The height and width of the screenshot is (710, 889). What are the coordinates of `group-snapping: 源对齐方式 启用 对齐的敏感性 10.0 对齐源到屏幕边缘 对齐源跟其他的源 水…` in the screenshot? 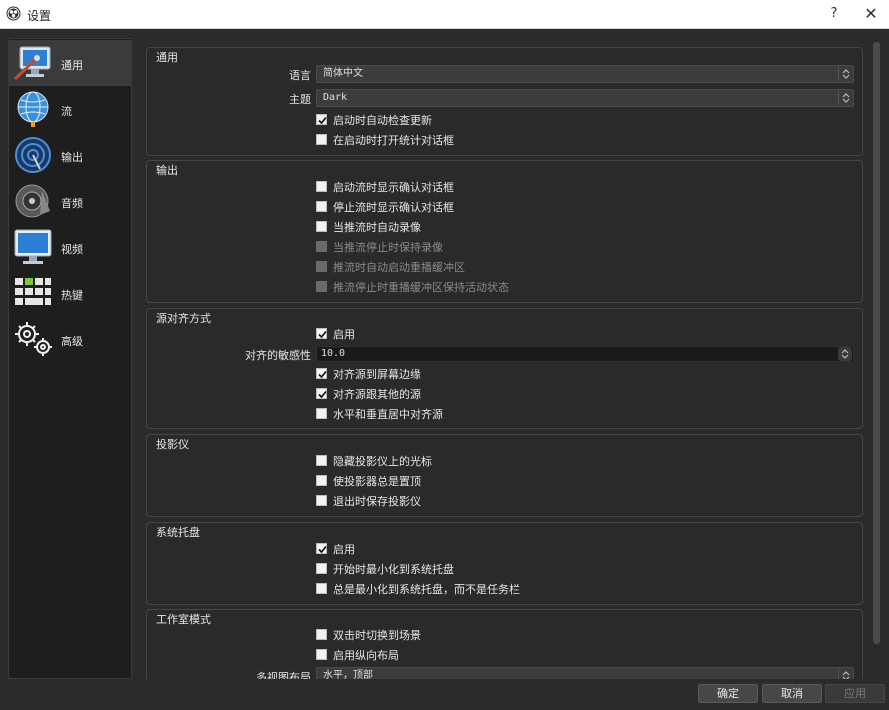 It's located at (504, 368).